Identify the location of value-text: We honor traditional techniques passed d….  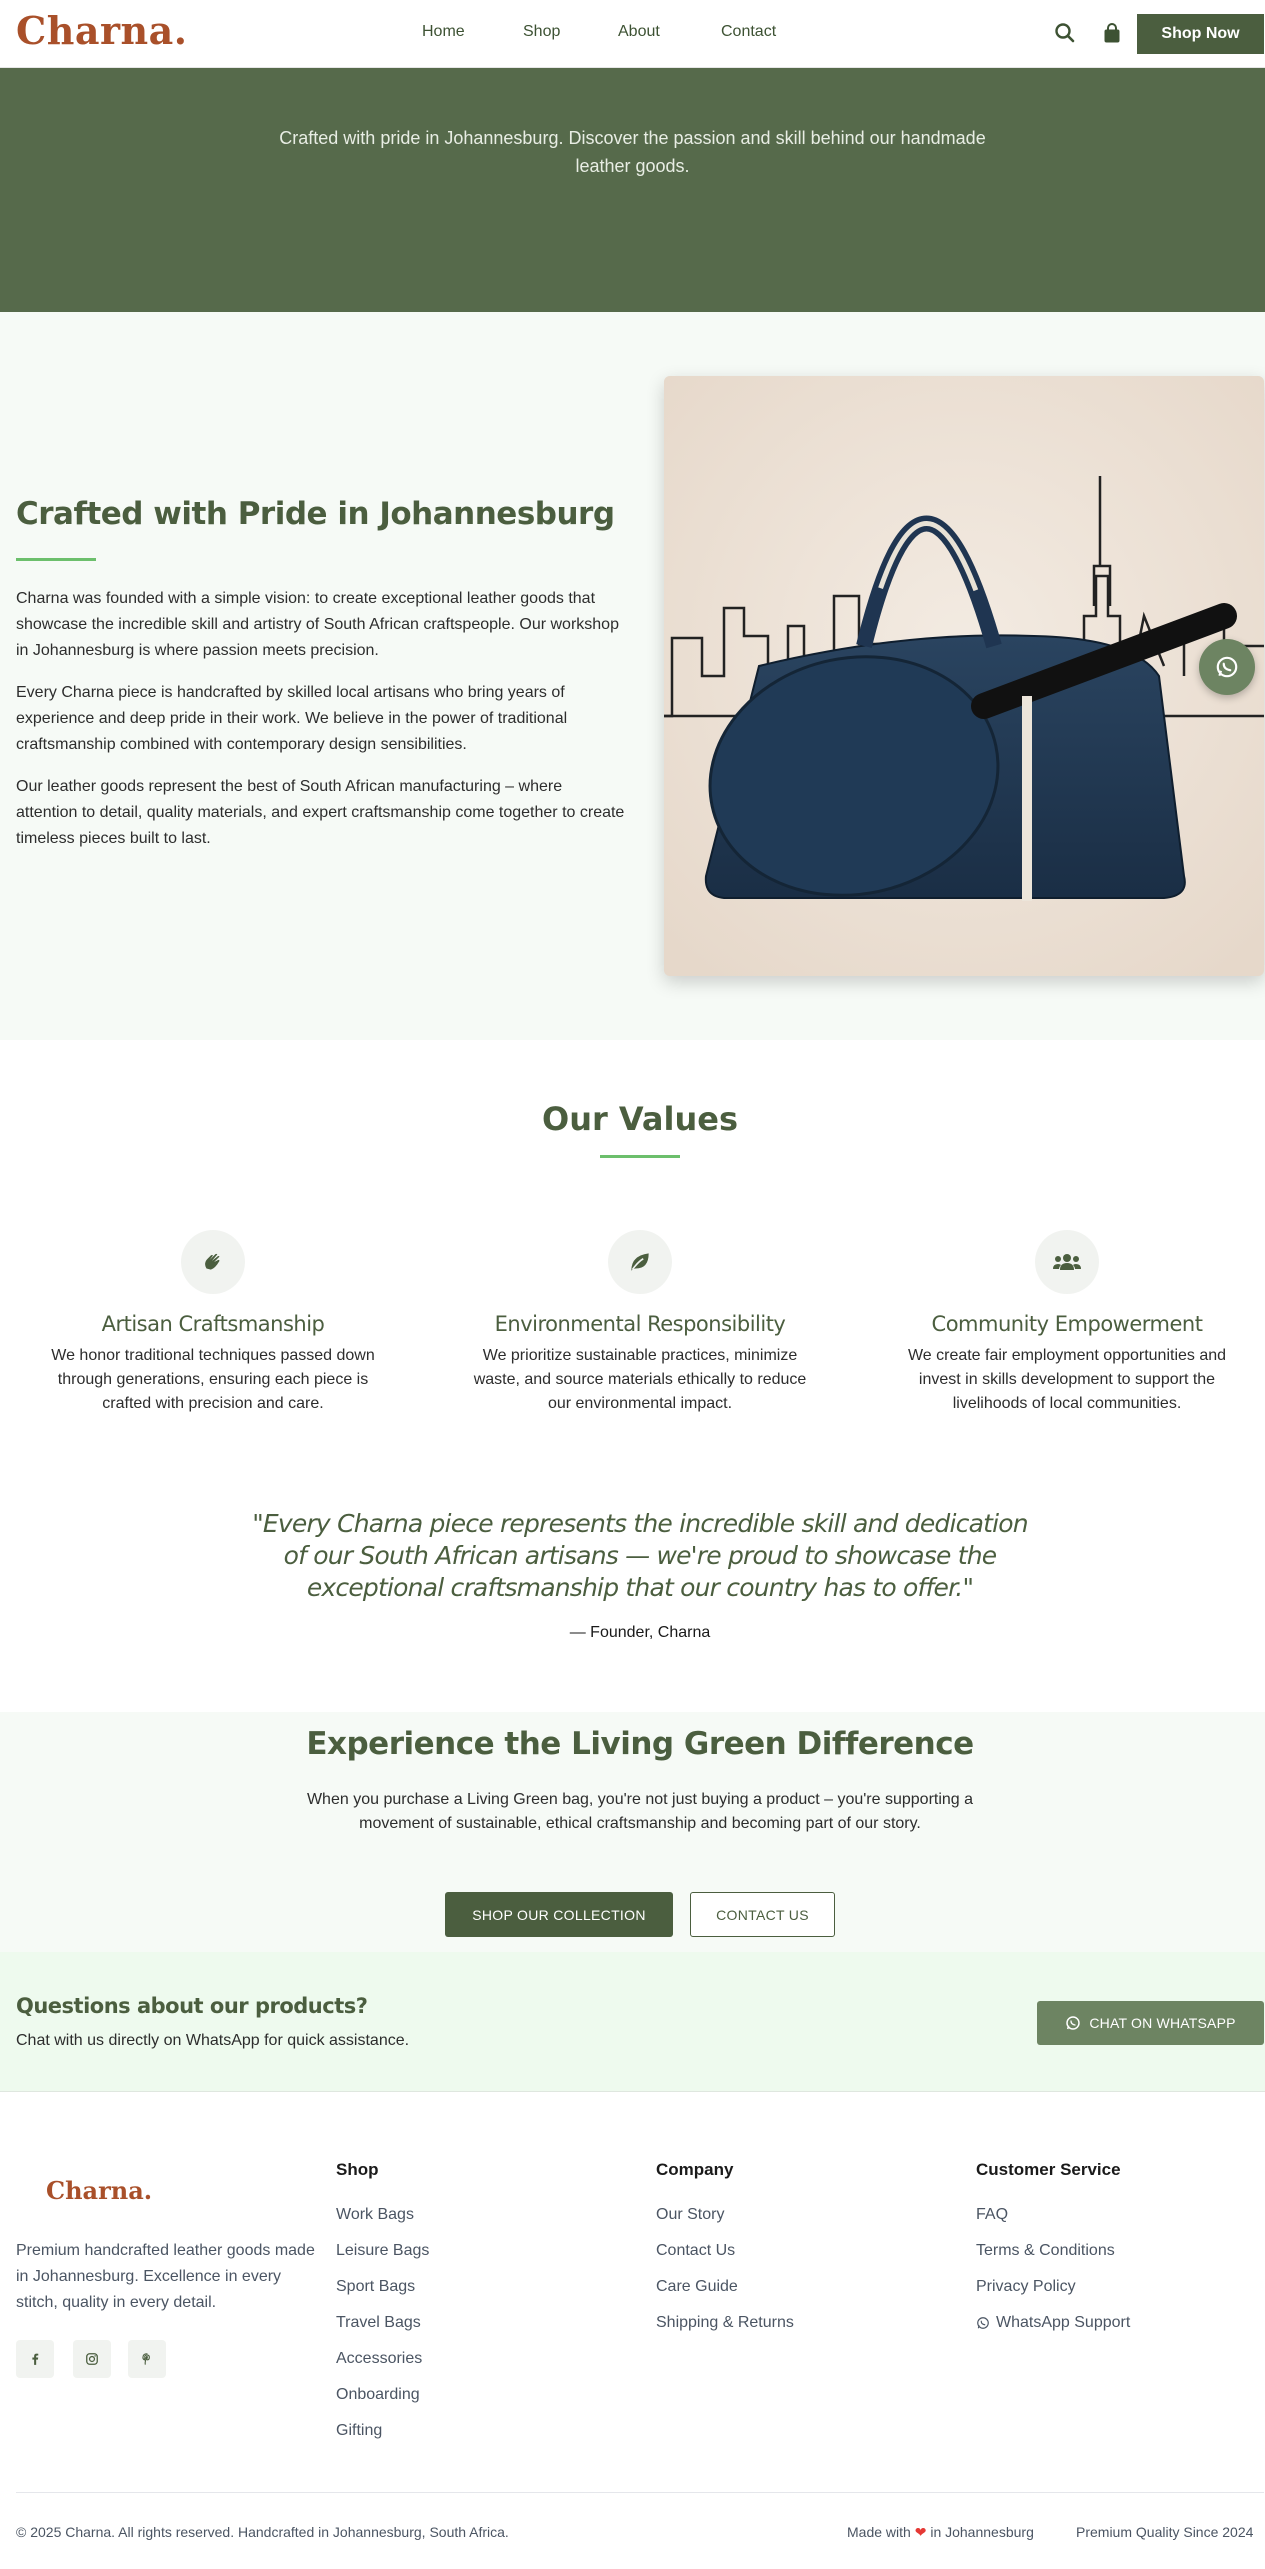
(213, 1379).